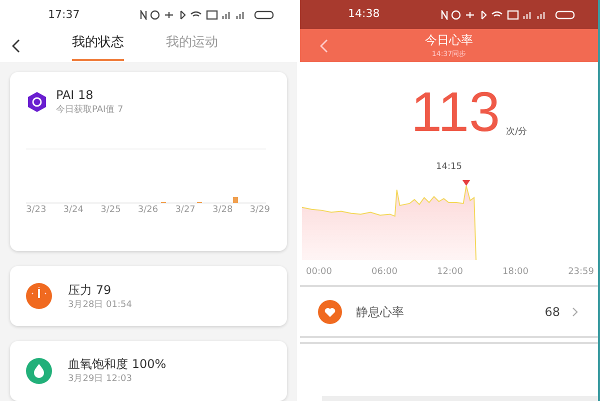 The width and height of the screenshot is (600, 401). I want to click on metric-title: 血氧饱和度 100%, so click(117, 365).